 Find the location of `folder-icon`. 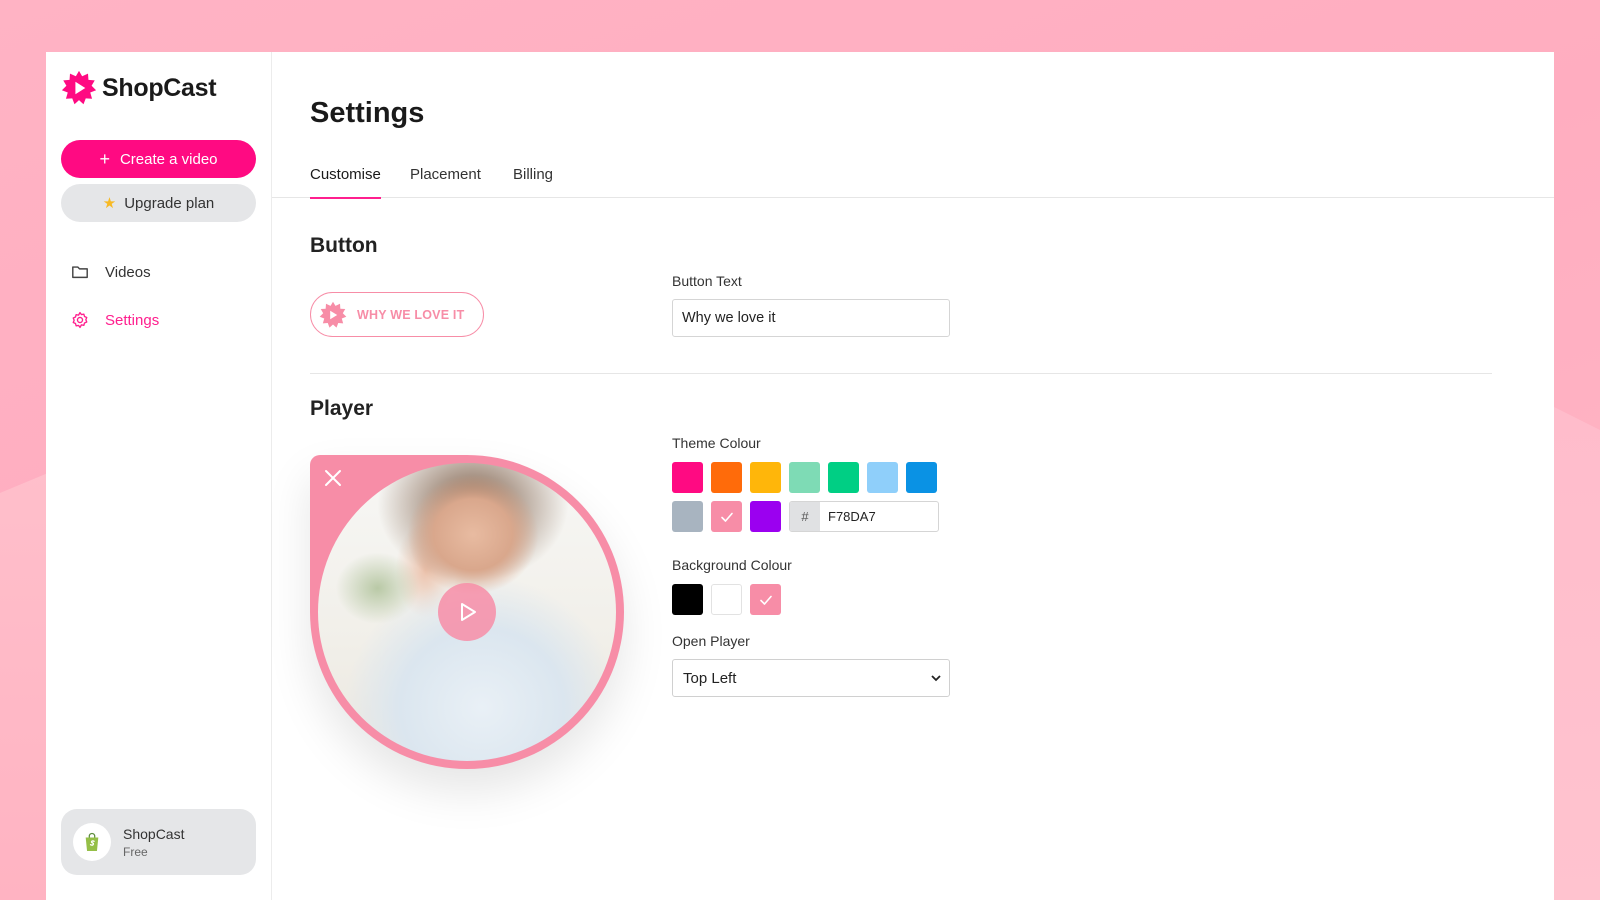

folder-icon is located at coordinates (80, 272).